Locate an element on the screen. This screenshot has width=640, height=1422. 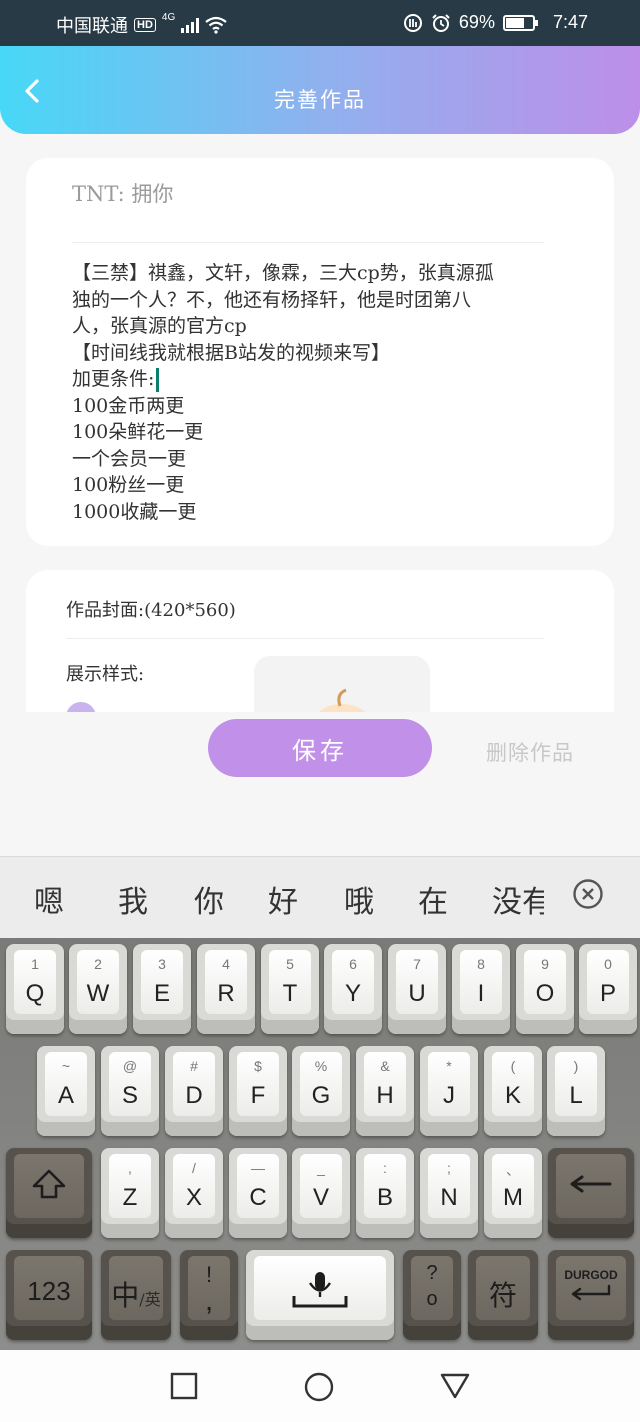
network-type: 4G is located at coordinates (168, 17).